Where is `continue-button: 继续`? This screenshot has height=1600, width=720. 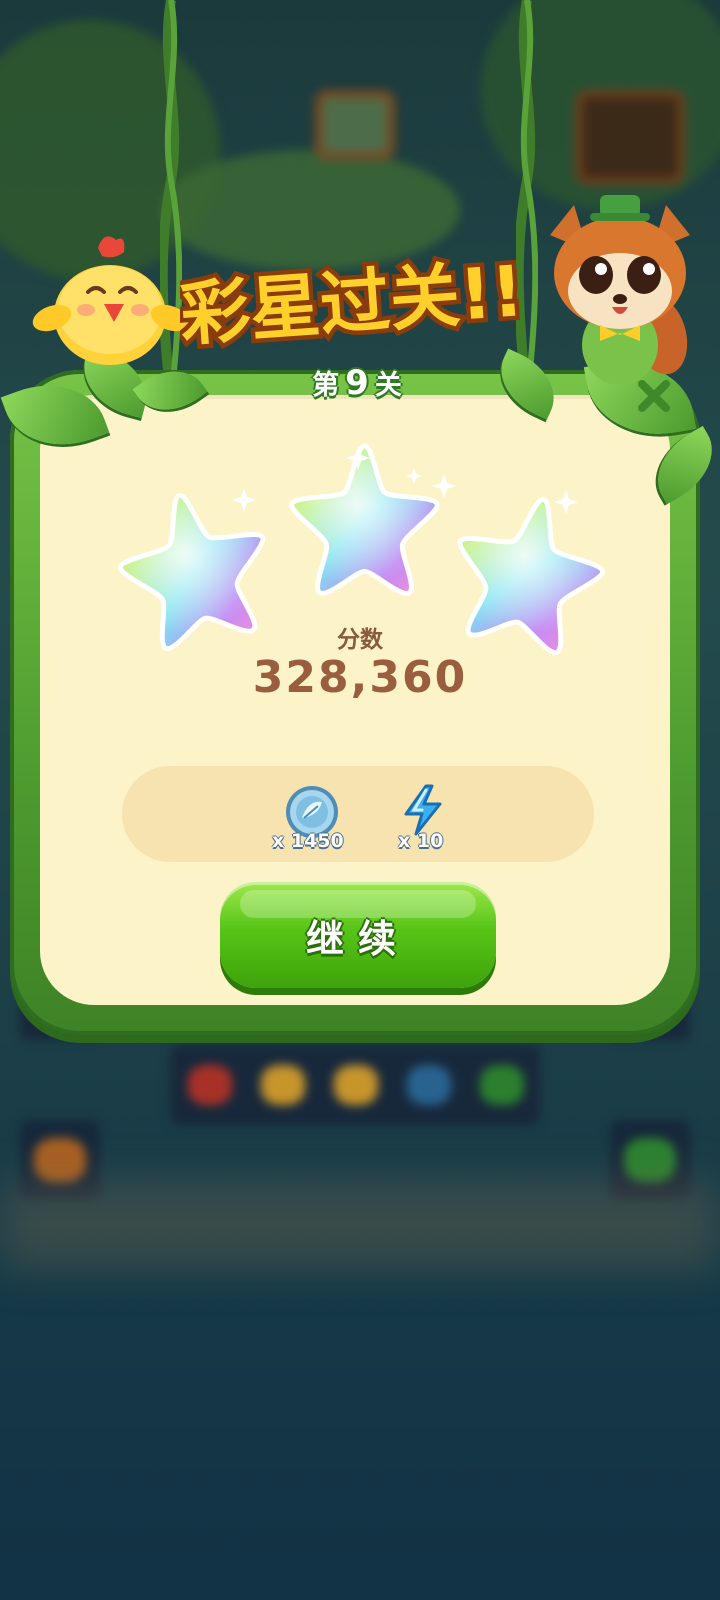
continue-button: 继续 is located at coordinates (358, 935).